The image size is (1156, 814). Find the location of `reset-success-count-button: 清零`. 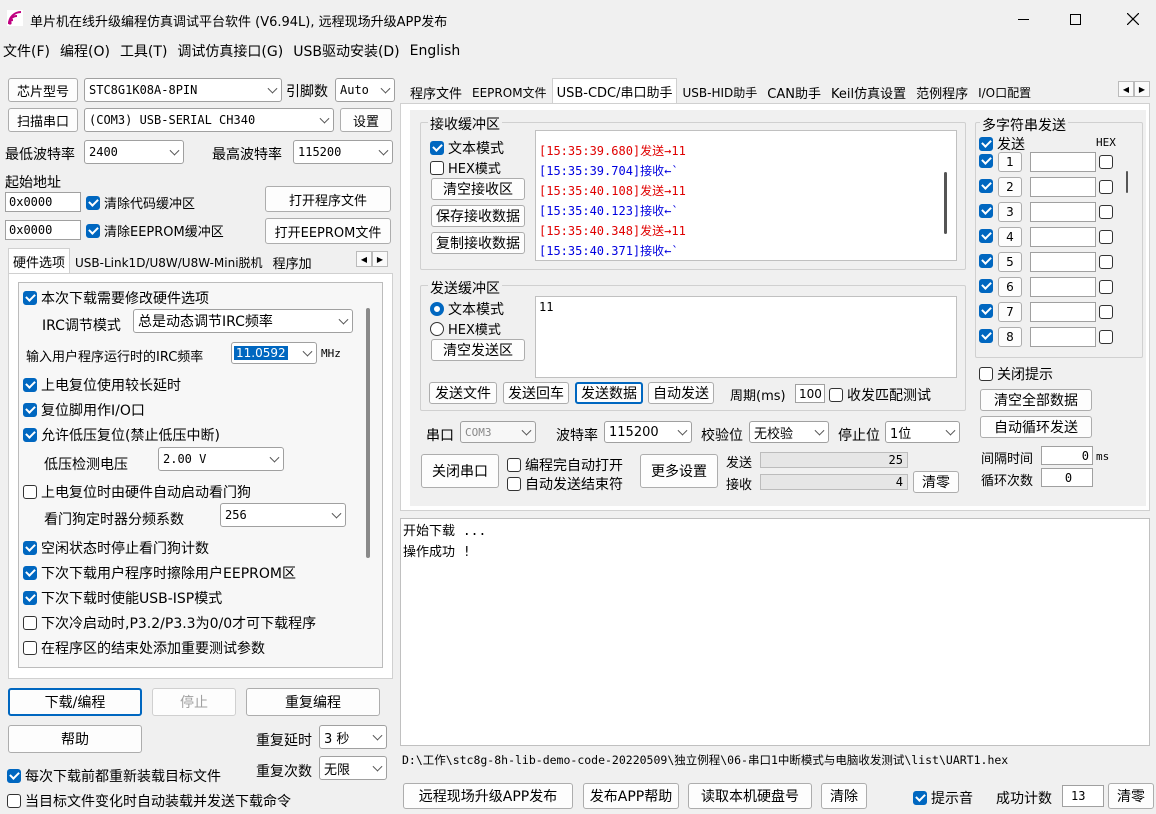

reset-success-count-button: 清零 is located at coordinates (1131, 796).